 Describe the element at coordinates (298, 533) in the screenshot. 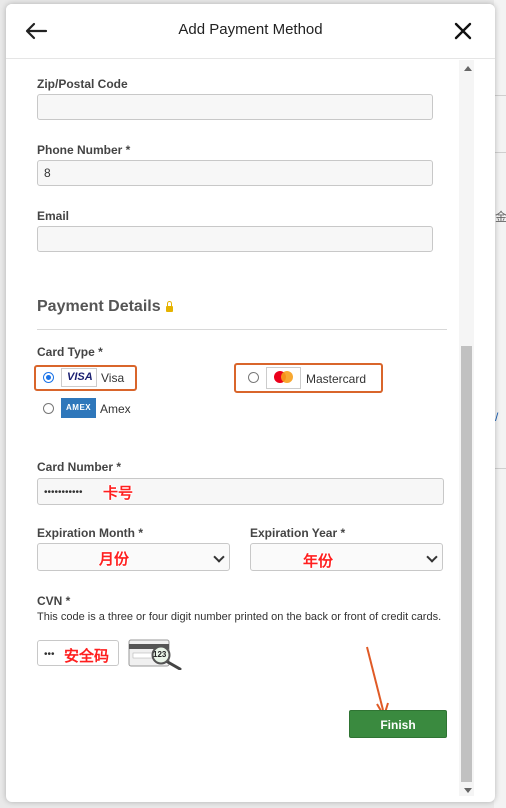

I see `exp-year-label: Expiration Year *` at that location.